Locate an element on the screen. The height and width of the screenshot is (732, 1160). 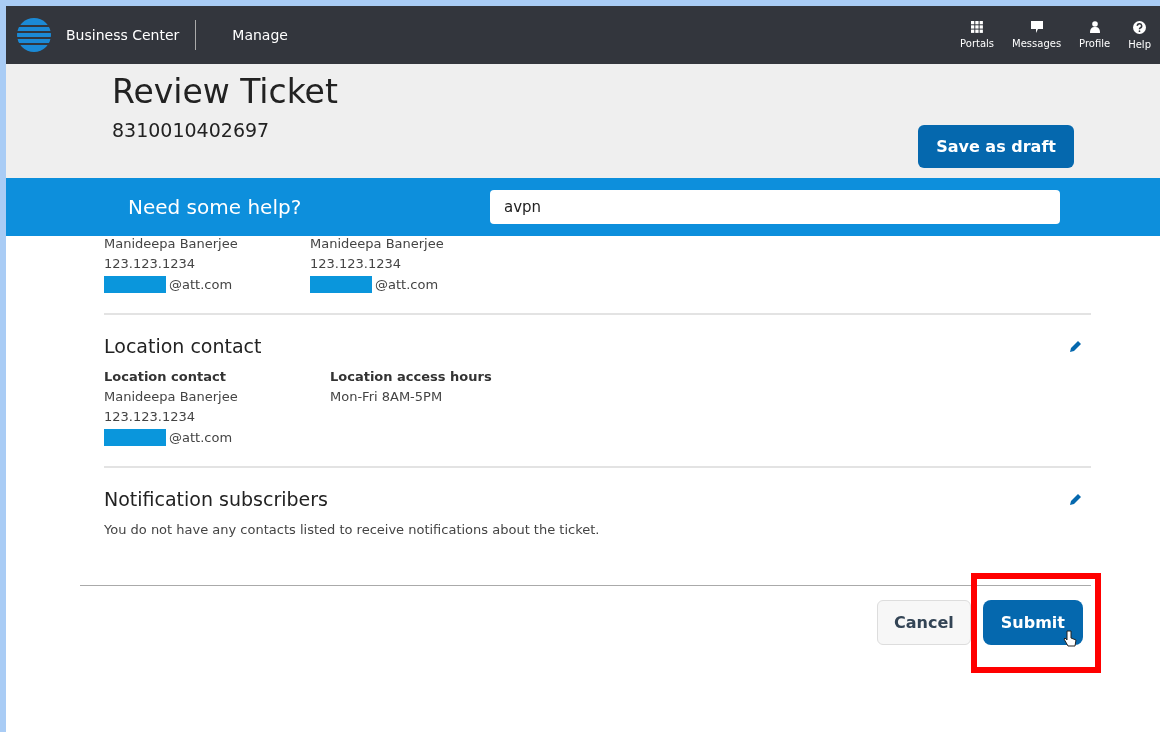
nav-action-button: Profile is located at coordinates (1095, 35).